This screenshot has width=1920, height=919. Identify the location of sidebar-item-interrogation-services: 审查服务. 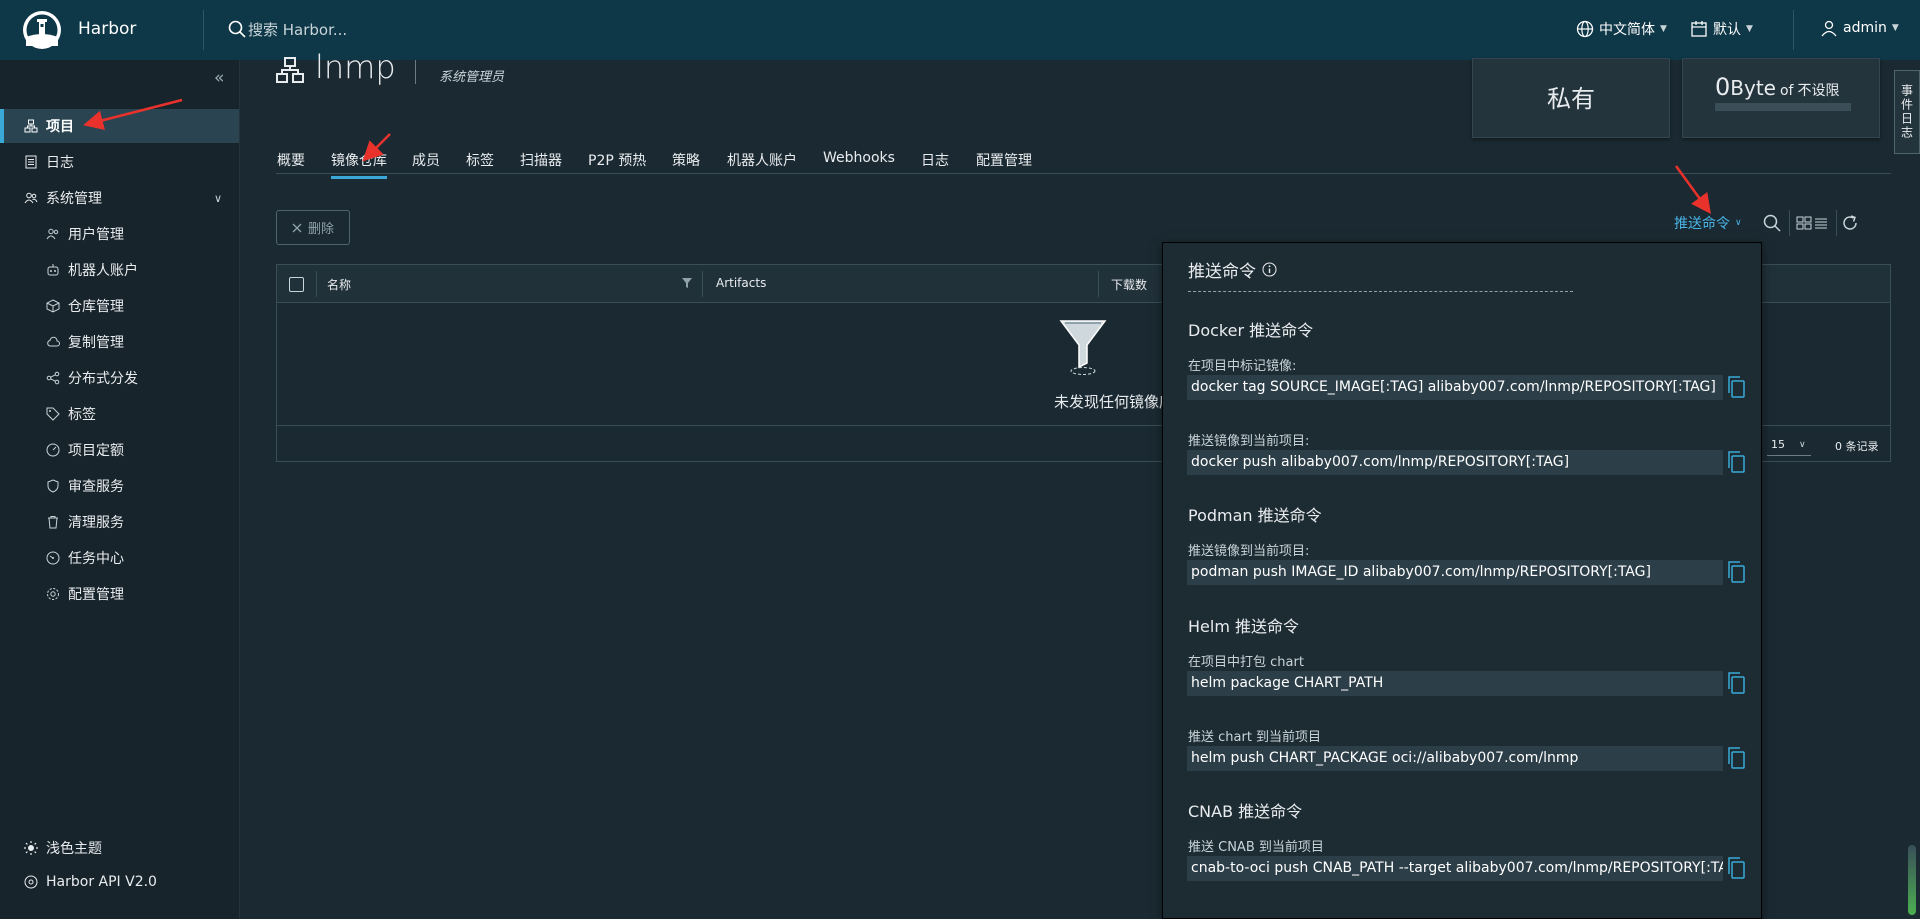
(119, 486).